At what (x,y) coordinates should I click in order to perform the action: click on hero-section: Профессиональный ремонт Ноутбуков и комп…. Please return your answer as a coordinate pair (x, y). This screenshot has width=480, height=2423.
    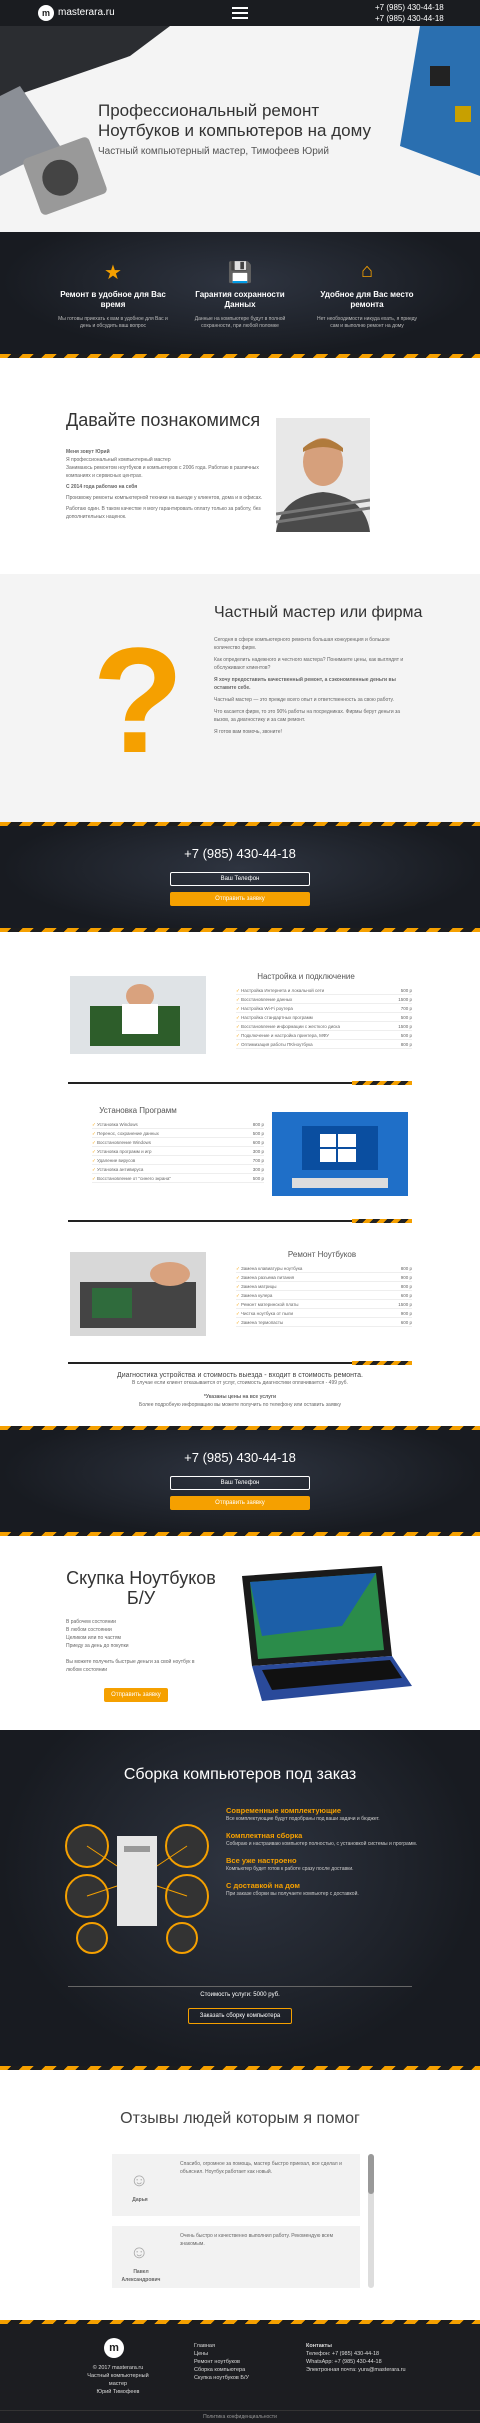
    Looking at the image, I should click on (240, 129).